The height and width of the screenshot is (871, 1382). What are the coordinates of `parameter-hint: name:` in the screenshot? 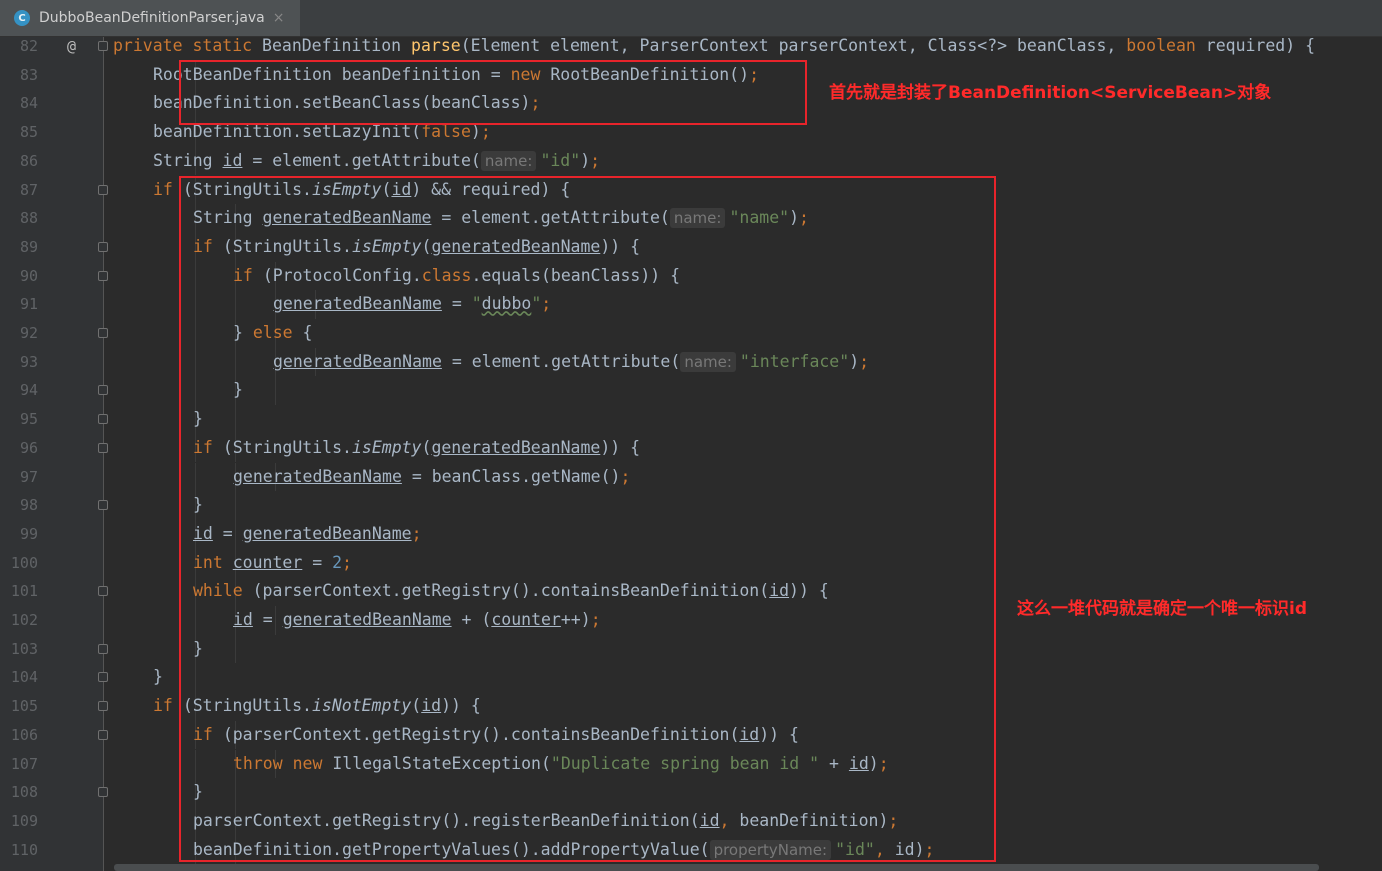 It's located at (508, 160).